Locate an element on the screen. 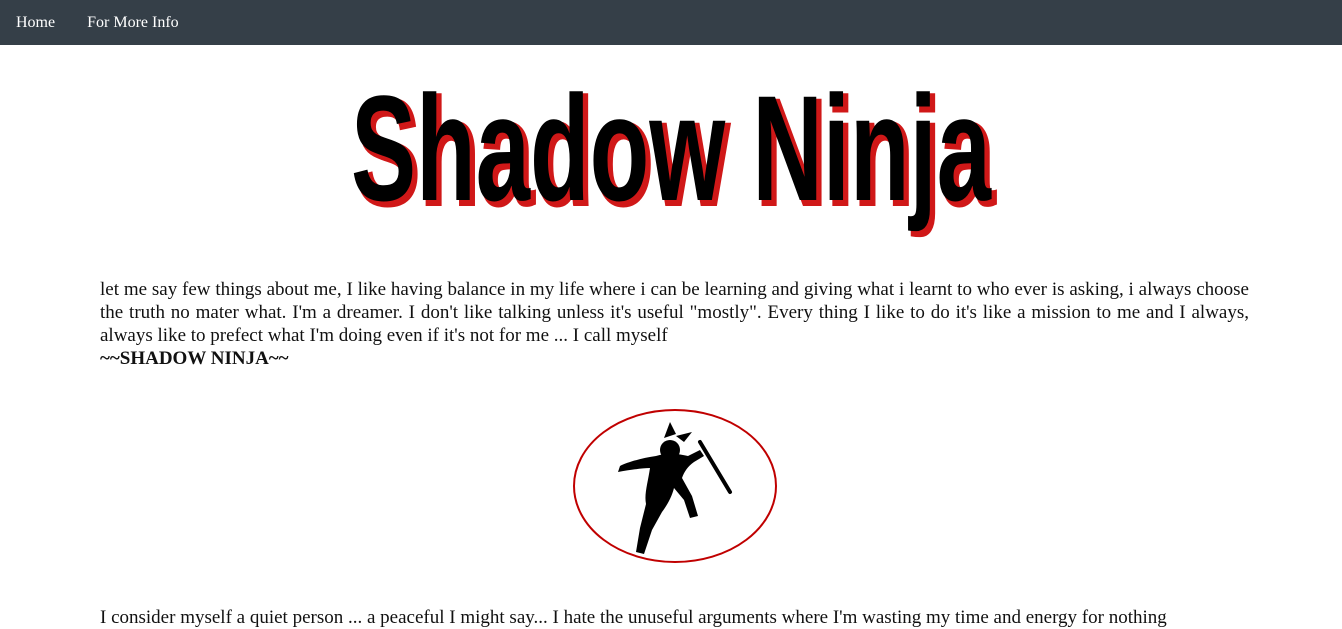 Image resolution: width=1342 pixels, height=629 pixels. signature-text: ~~SHADOW NINJA~~ is located at coordinates (194, 358).